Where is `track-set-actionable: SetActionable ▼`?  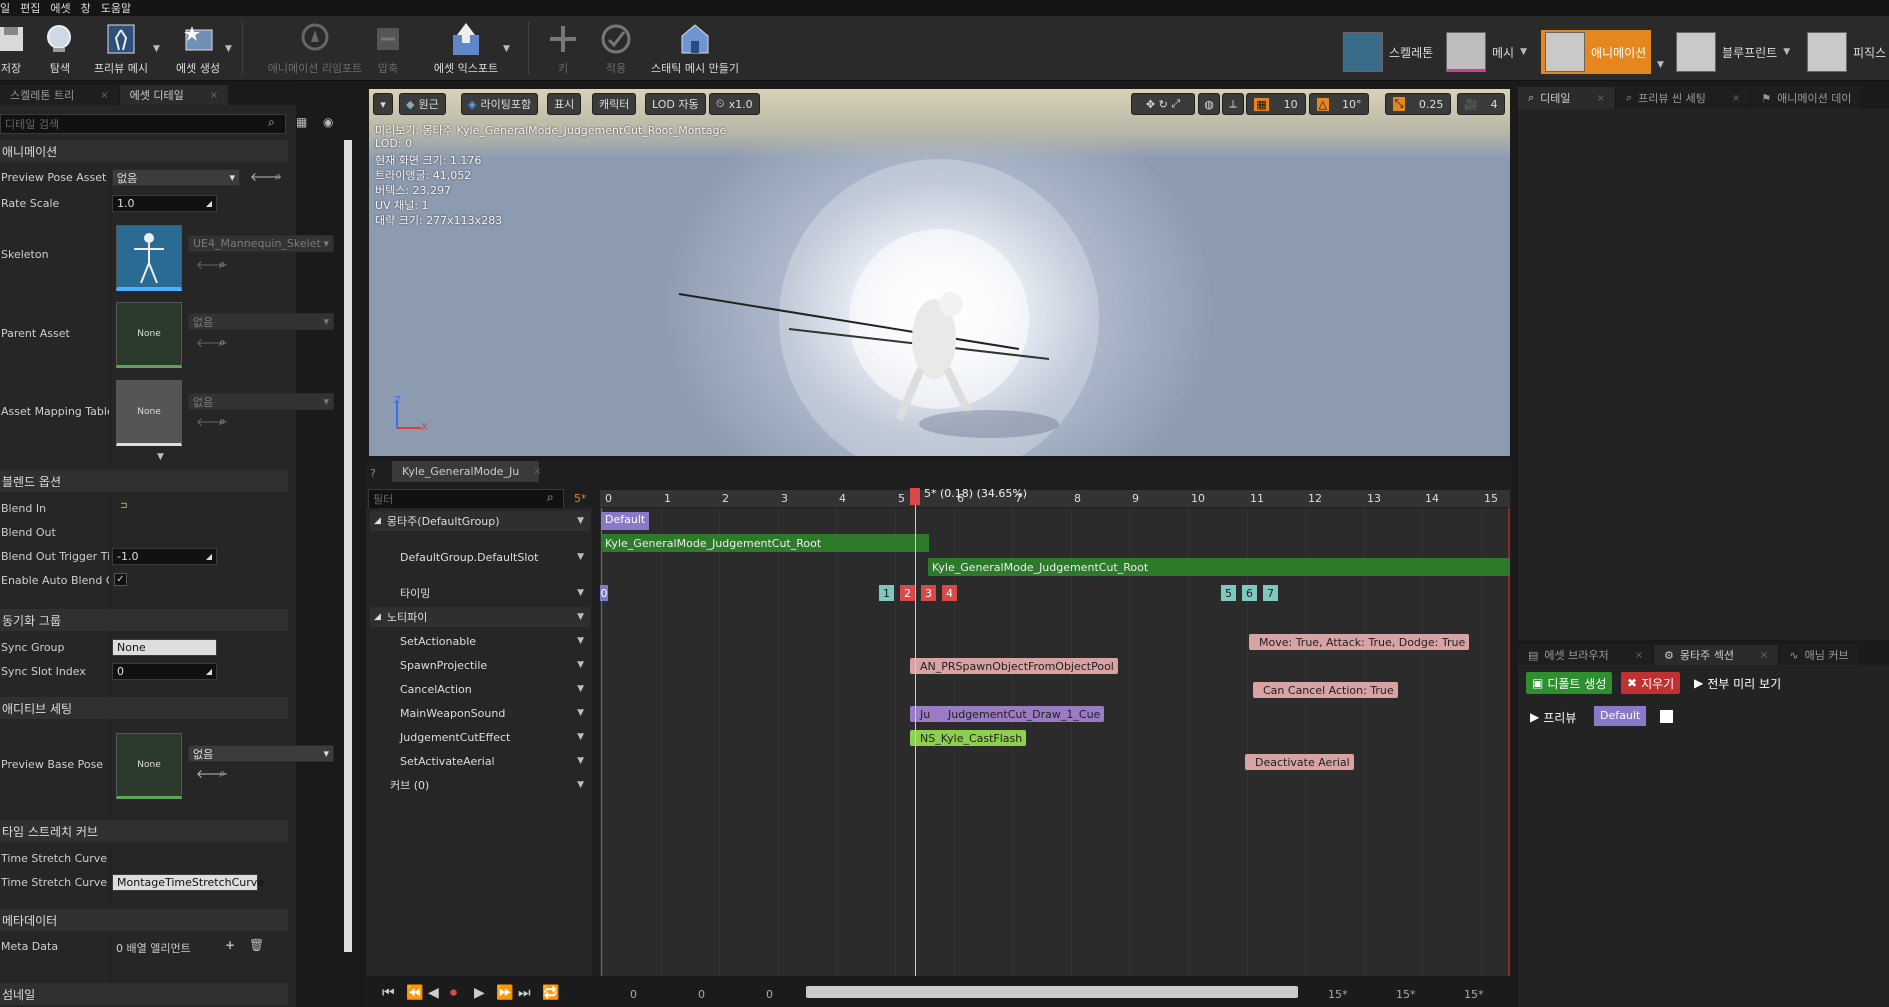 track-set-actionable: SetActionable ▼ is located at coordinates (480, 641).